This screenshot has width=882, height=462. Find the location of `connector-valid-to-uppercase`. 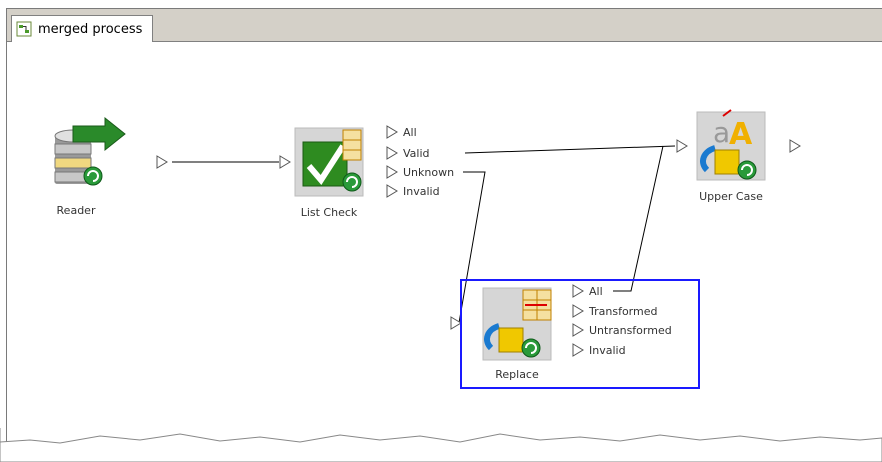

connector-valid-to-uppercase is located at coordinates (570, 149).